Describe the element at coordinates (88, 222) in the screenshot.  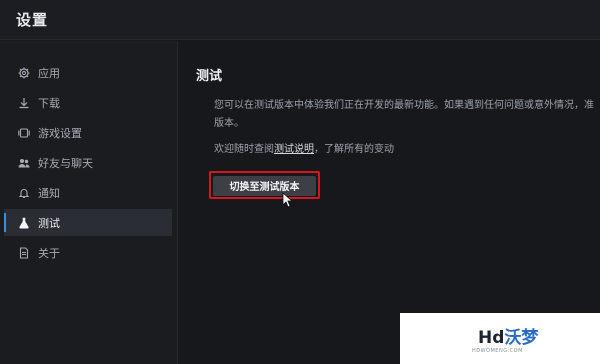
I see `sidebar-item-testing: 测试` at that location.